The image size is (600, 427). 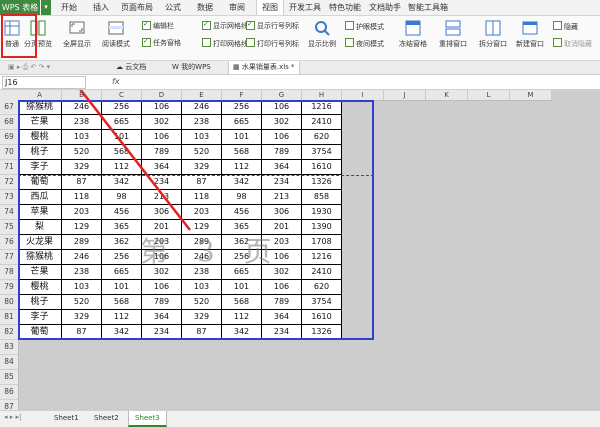 I want to click on reading-mode-button: 阅读模式, so click(x=116, y=34).